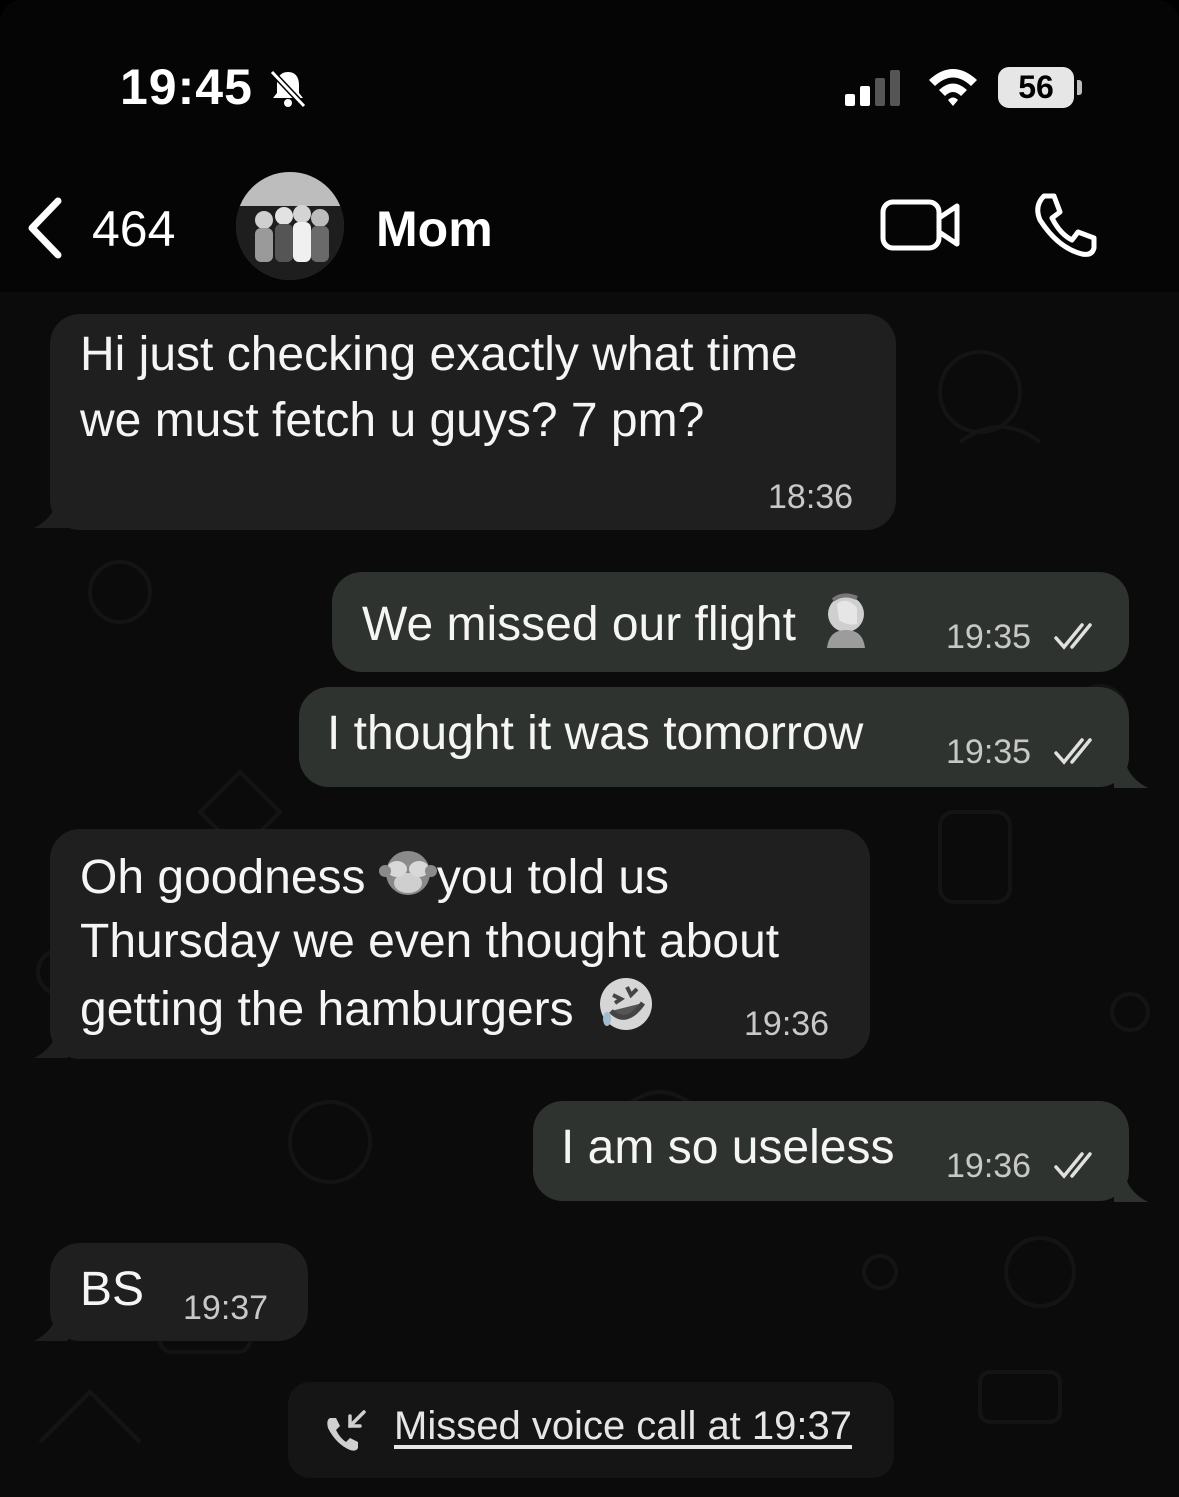  I want to click on message-bubble-outgoing: I thought it was tomorrow 19:35, so click(714, 737).